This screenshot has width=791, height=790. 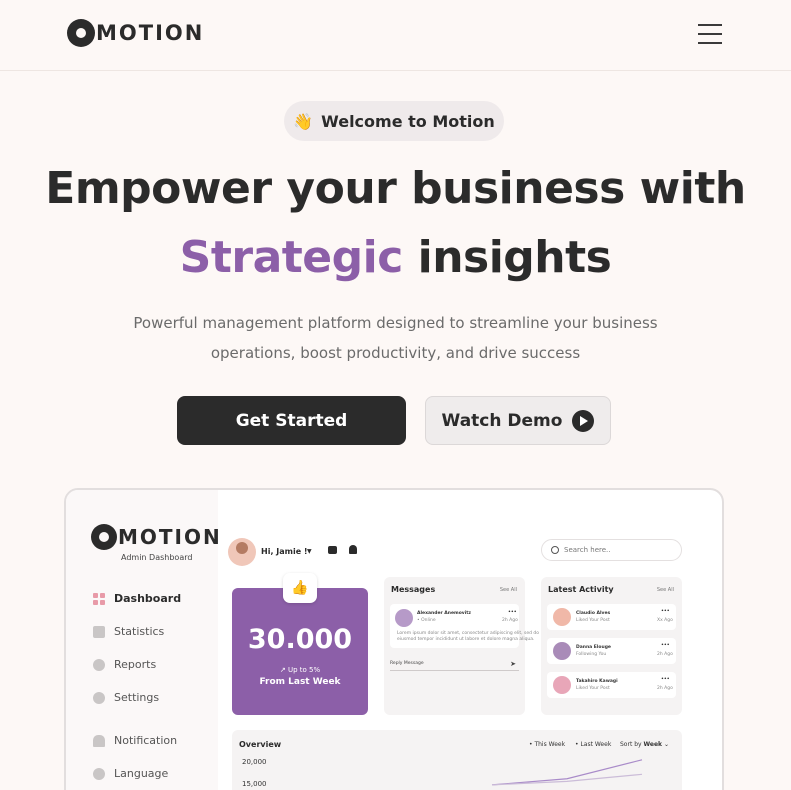 What do you see at coordinates (395, 188) in the screenshot?
I see `headline-line-1: Empower your business with` at bounding box center [395, 188].